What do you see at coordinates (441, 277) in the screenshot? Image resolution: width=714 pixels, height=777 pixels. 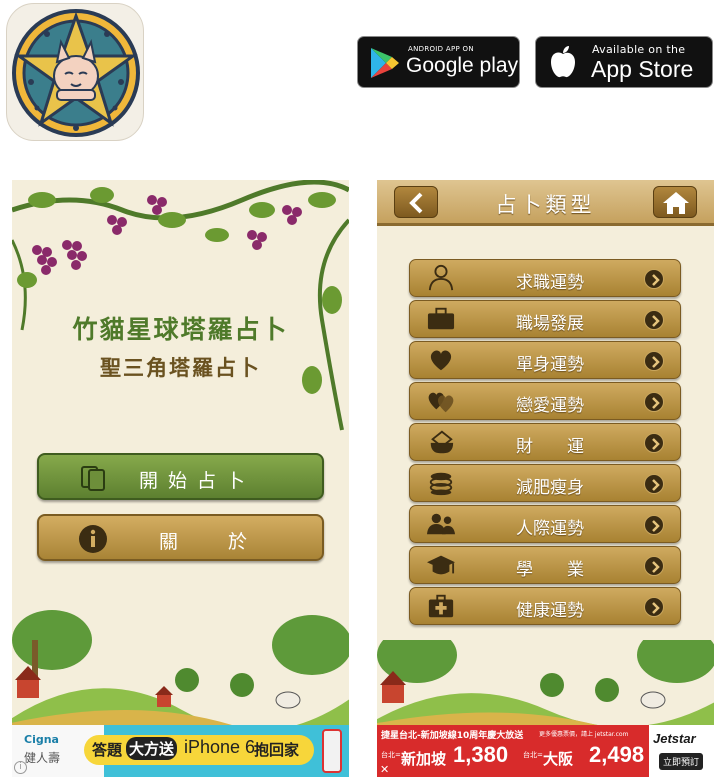 I see `job-seeker-icon` at bounding box center [441, 277].